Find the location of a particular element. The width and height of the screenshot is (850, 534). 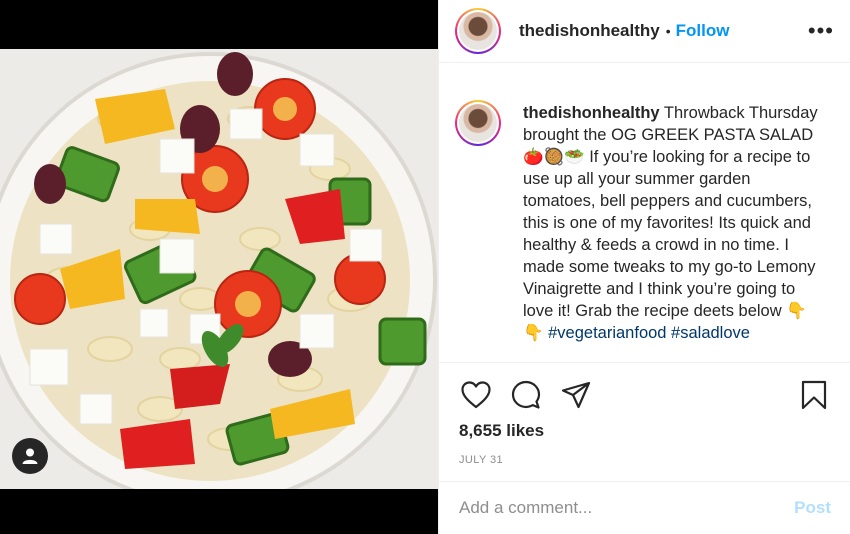

comment-icon is located at coordinates (526, 394).